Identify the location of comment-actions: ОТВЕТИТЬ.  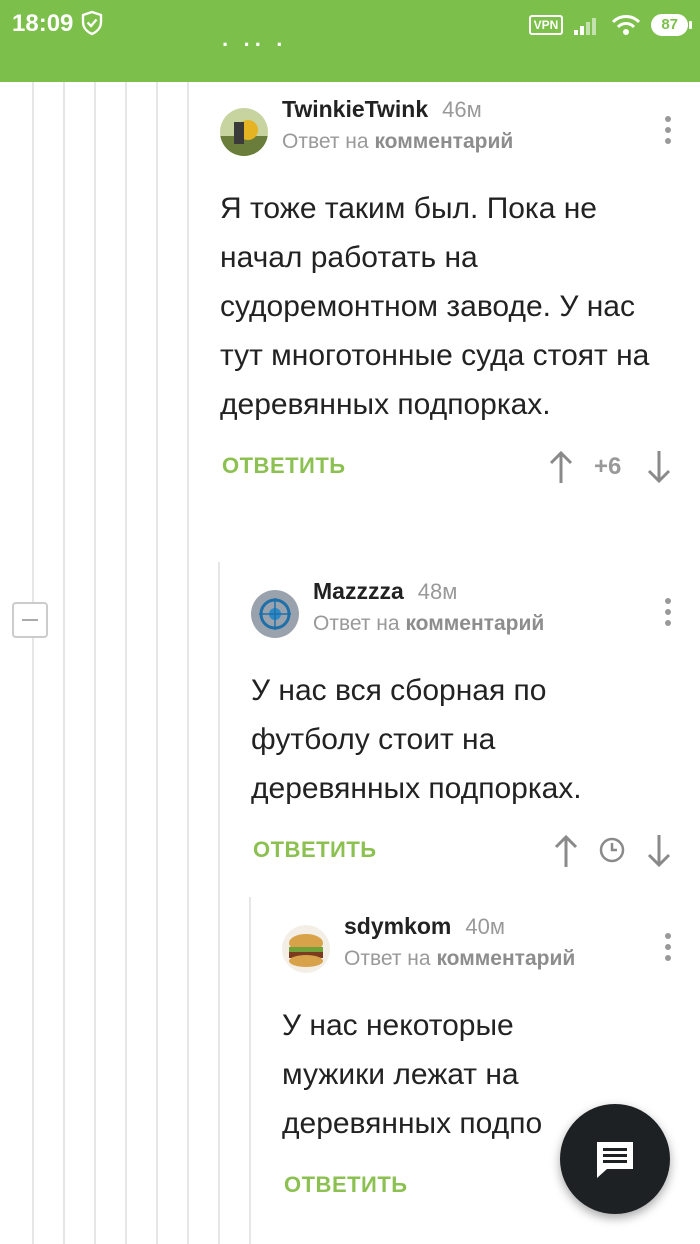
(475, 852).